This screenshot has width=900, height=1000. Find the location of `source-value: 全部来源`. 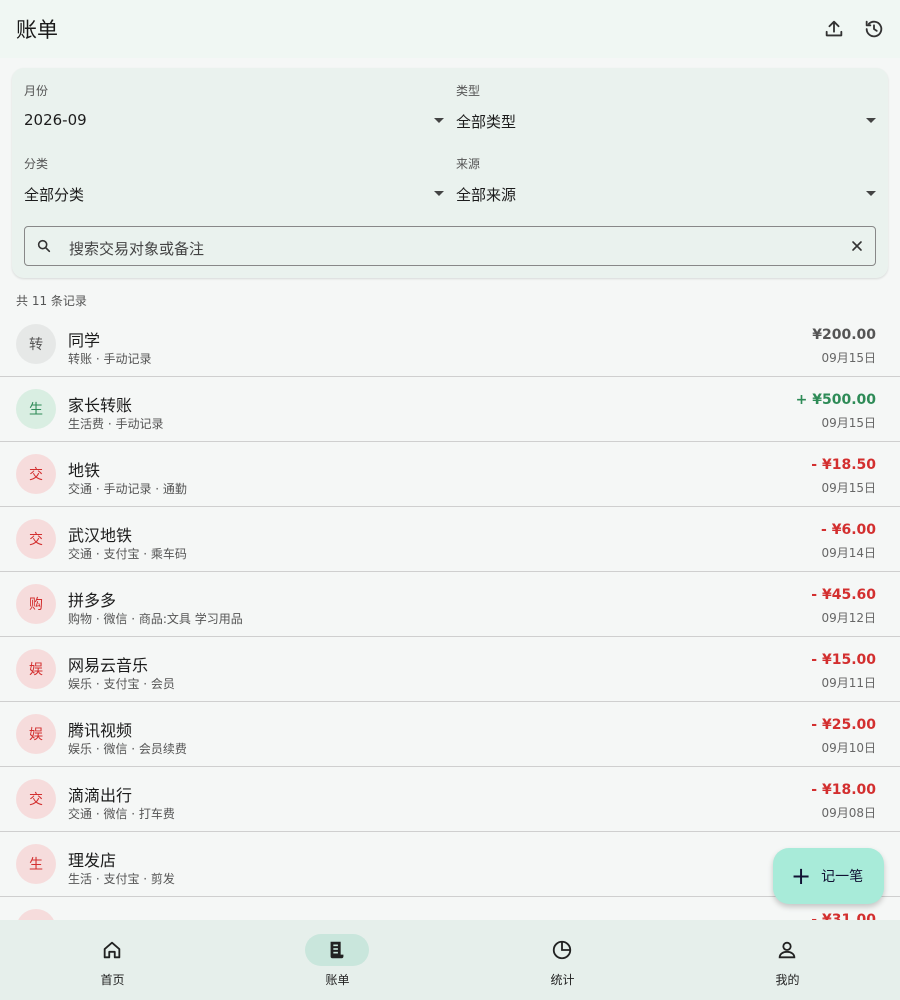

source-value: 全部来源 is located at coordinates (486, 195).